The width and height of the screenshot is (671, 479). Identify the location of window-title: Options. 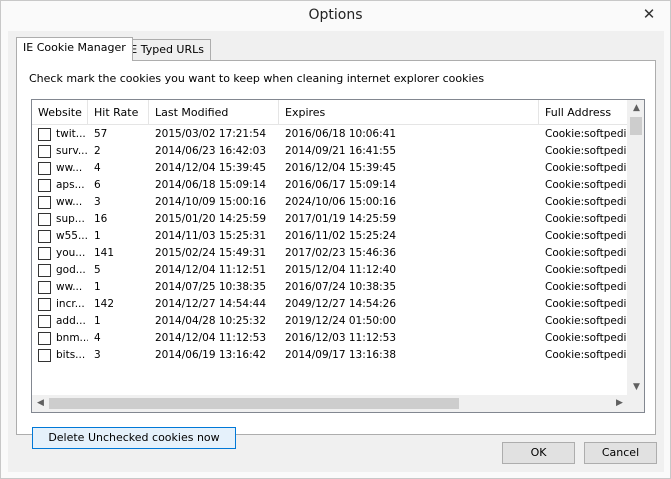
(335, 15).